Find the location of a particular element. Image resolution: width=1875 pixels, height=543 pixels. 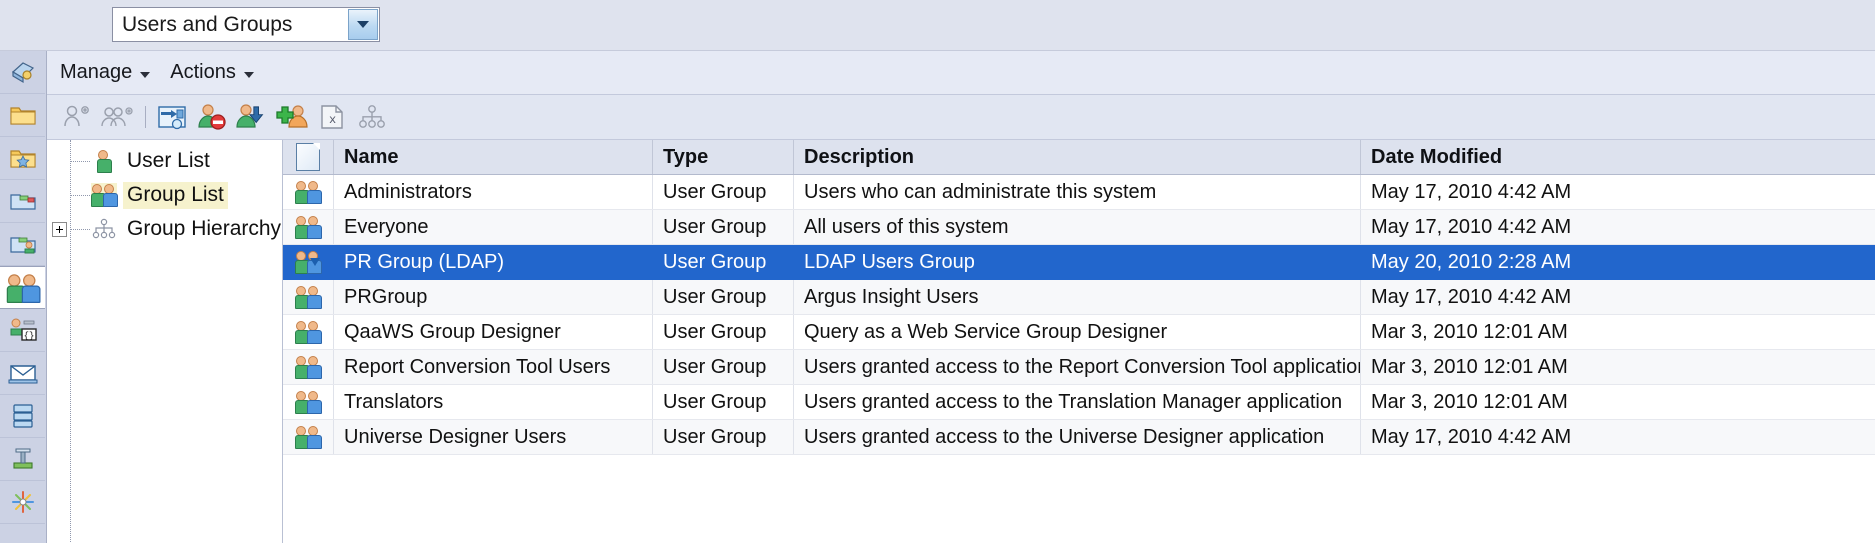

import-user-icon is located at coordinates (252, 117).